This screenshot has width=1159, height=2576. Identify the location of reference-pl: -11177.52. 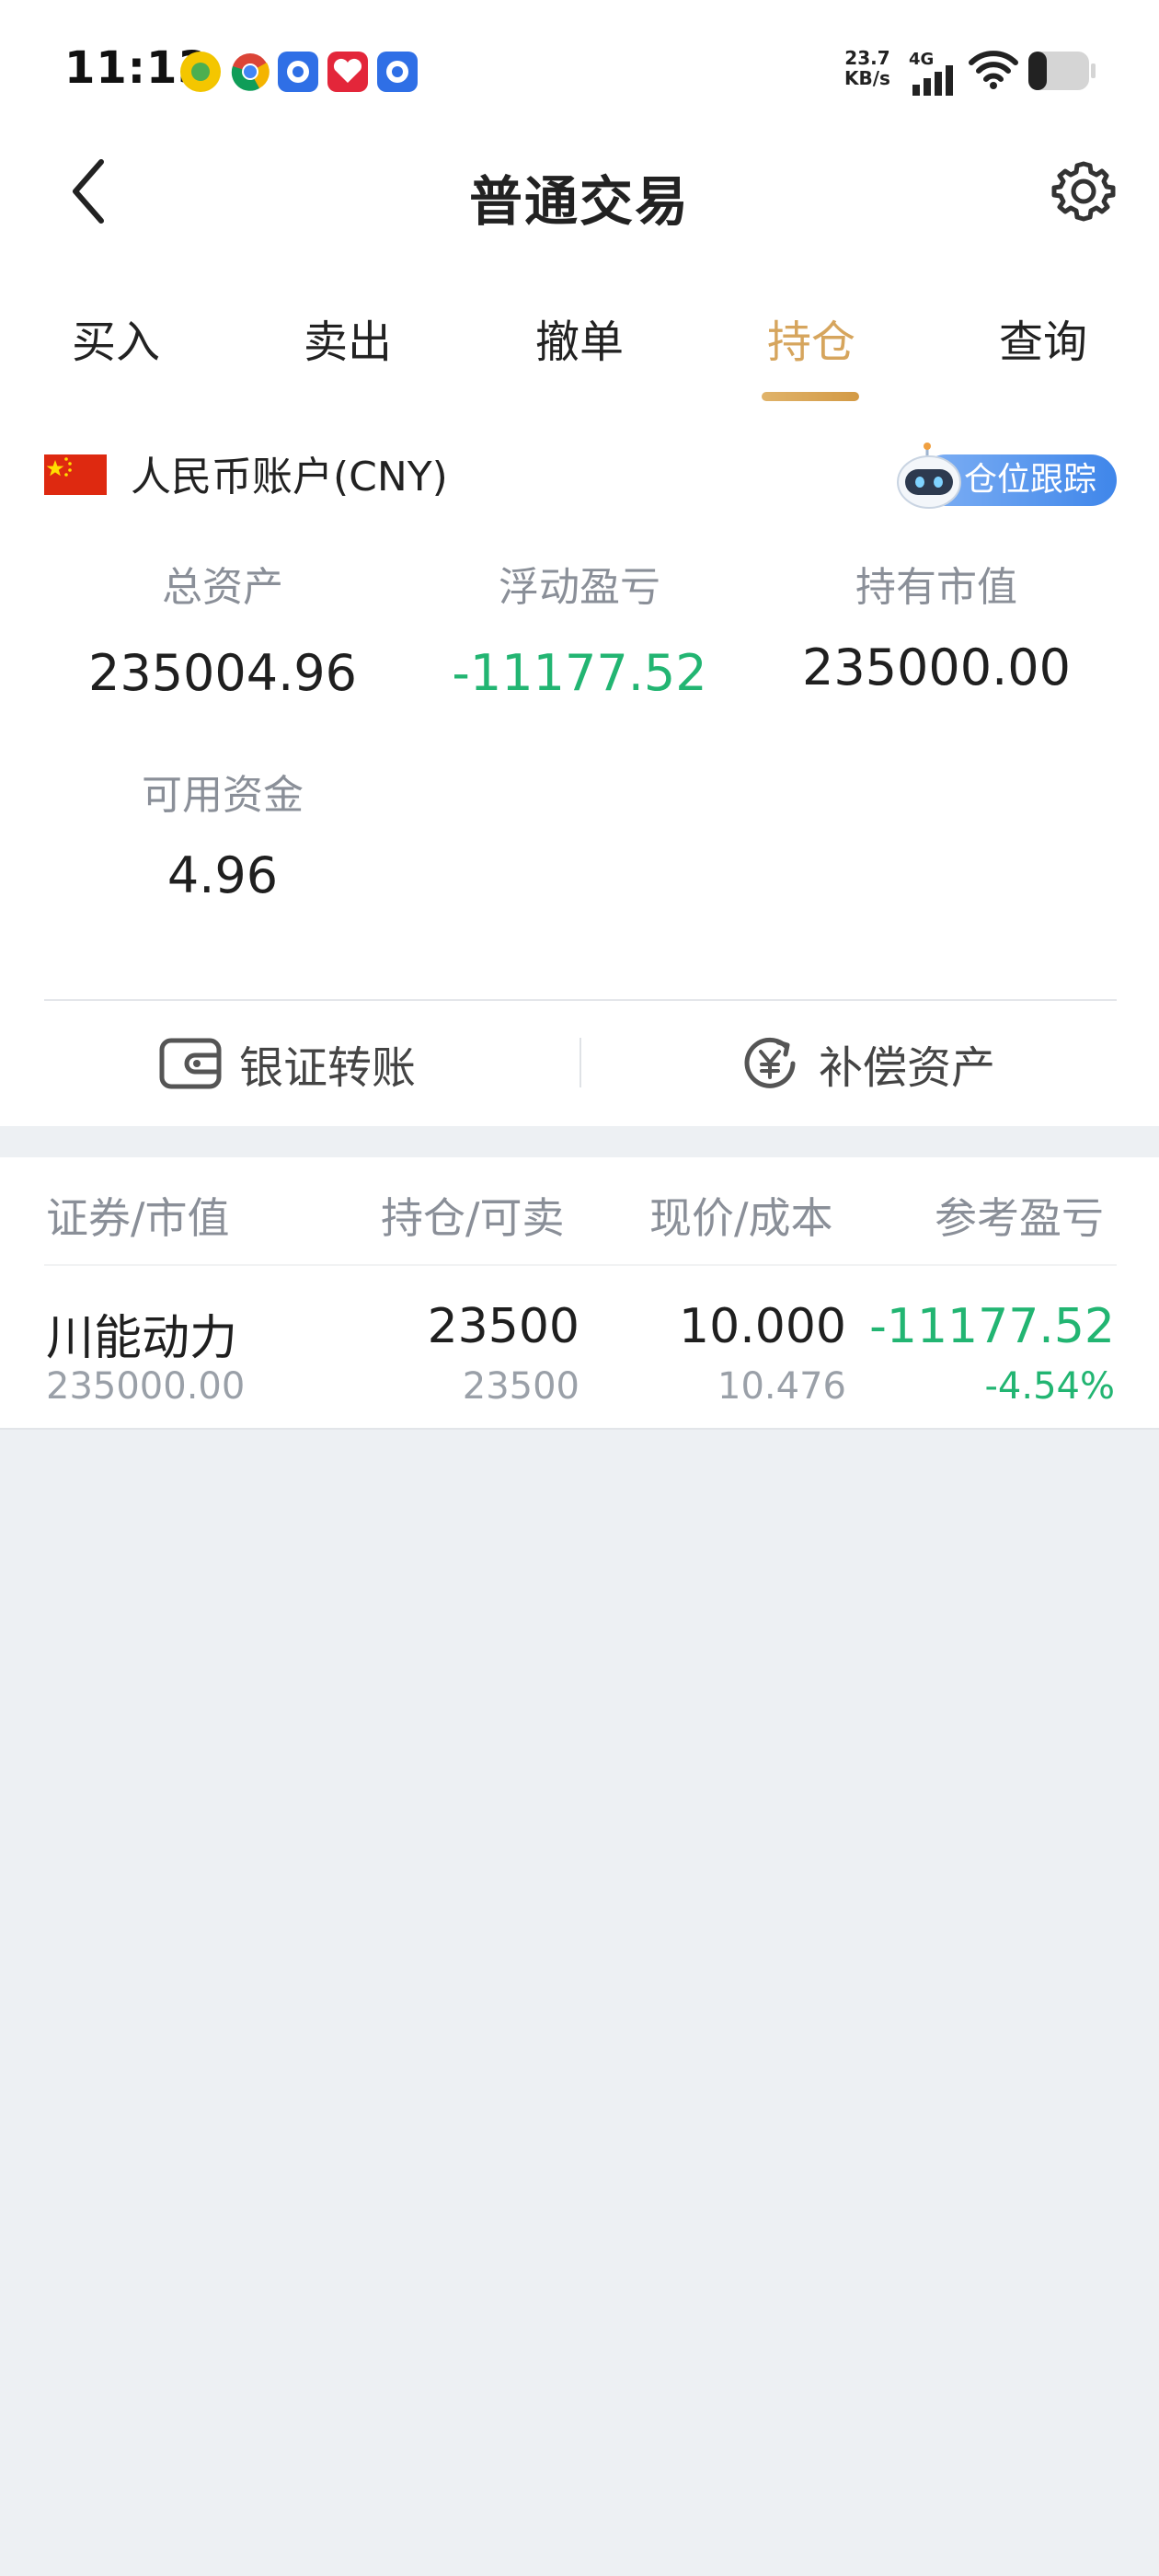
(992, 1326).